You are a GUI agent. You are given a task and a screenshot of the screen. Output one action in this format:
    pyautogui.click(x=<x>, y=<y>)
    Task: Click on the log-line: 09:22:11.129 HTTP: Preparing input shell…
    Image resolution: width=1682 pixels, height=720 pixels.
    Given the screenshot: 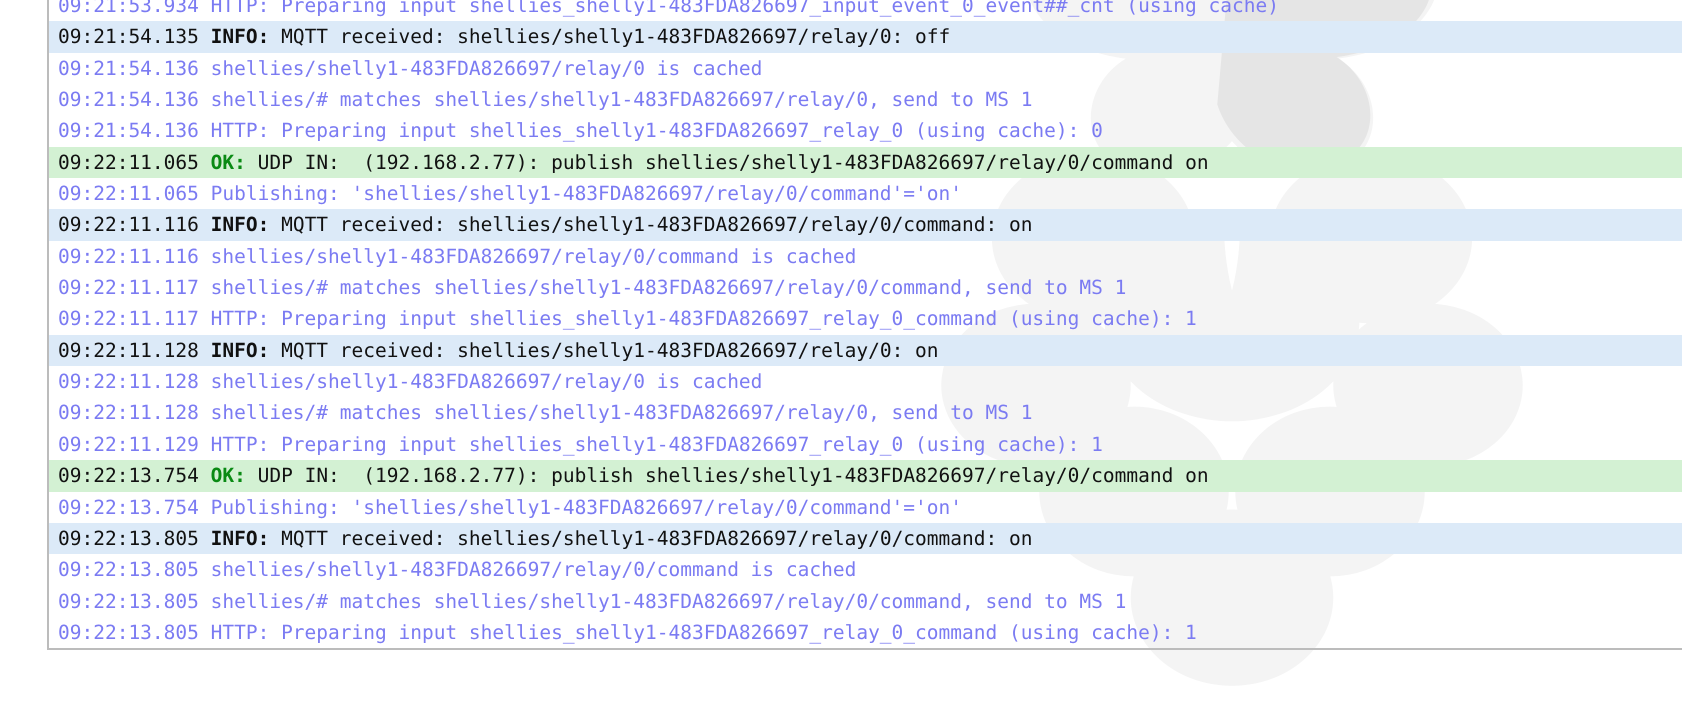 What is the action you would take?
    pyautogui.click(x=865, y=444)
    